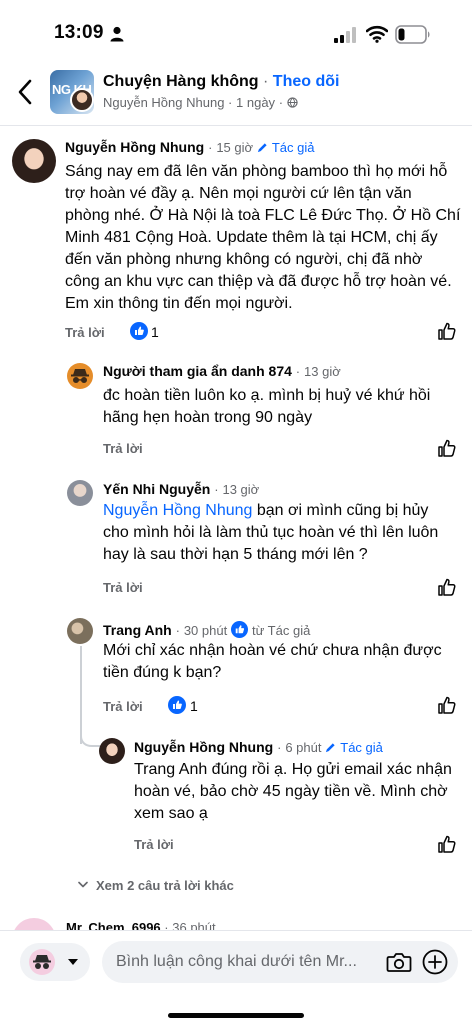 The width and height of the screenshot is (472, 1024). I want to click on comment-line: tiền đúng k bạn?, so click(162, 672).